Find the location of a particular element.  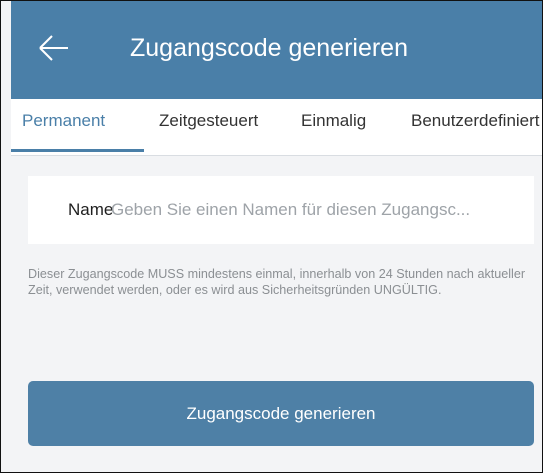

arrow-left-icon is located at coordinates (53, 48).